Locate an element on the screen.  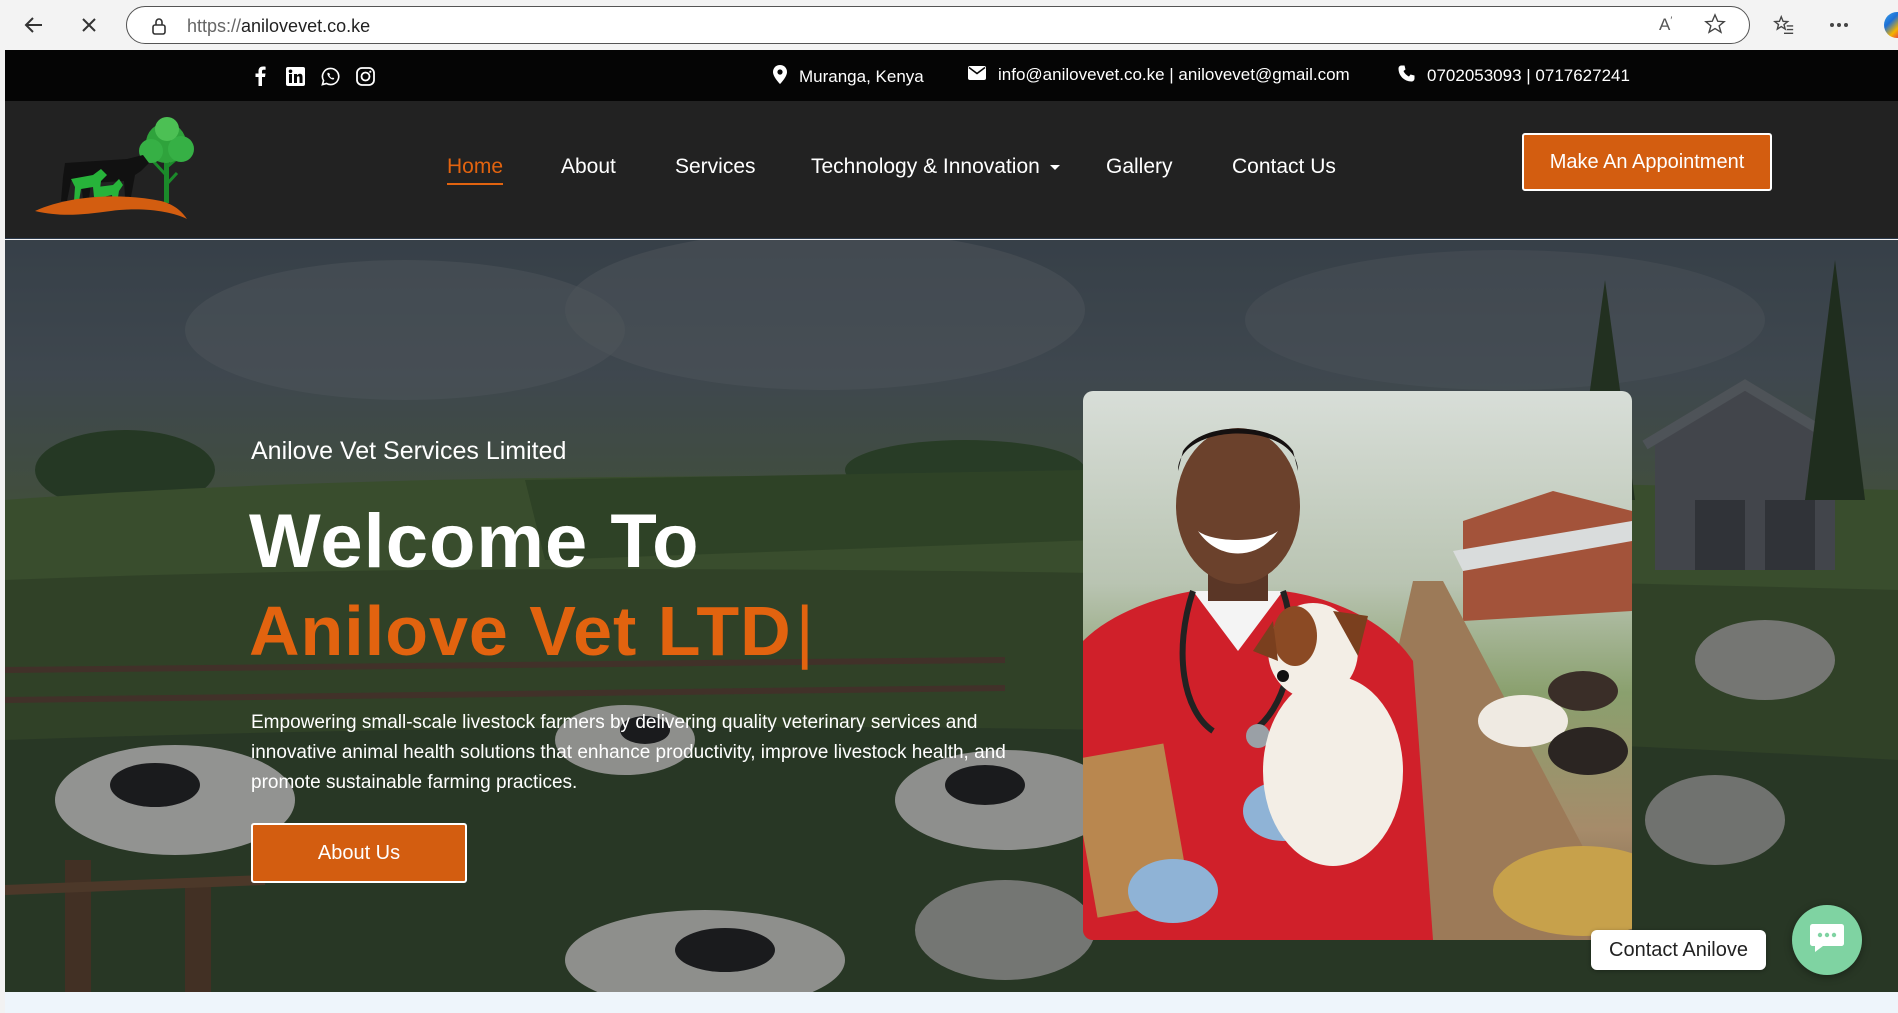
favorites-icon is located at coordinates (1784, 25).